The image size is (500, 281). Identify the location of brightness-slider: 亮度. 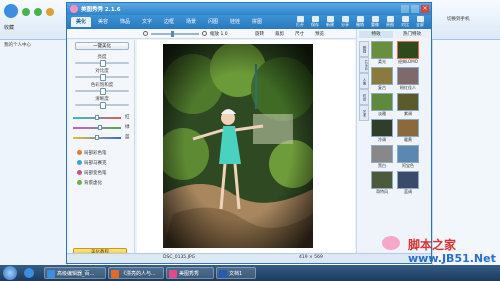
(102, 60).